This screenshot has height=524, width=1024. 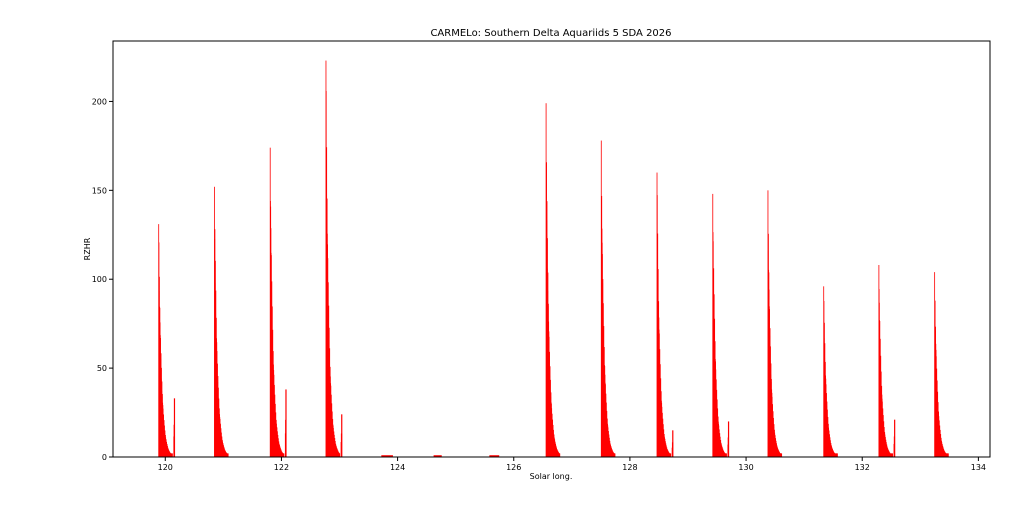 What do you see at coordinates (99, 101) in the screenshot?
I see `y-tick-label: 200` at bounding box center [99, 101].